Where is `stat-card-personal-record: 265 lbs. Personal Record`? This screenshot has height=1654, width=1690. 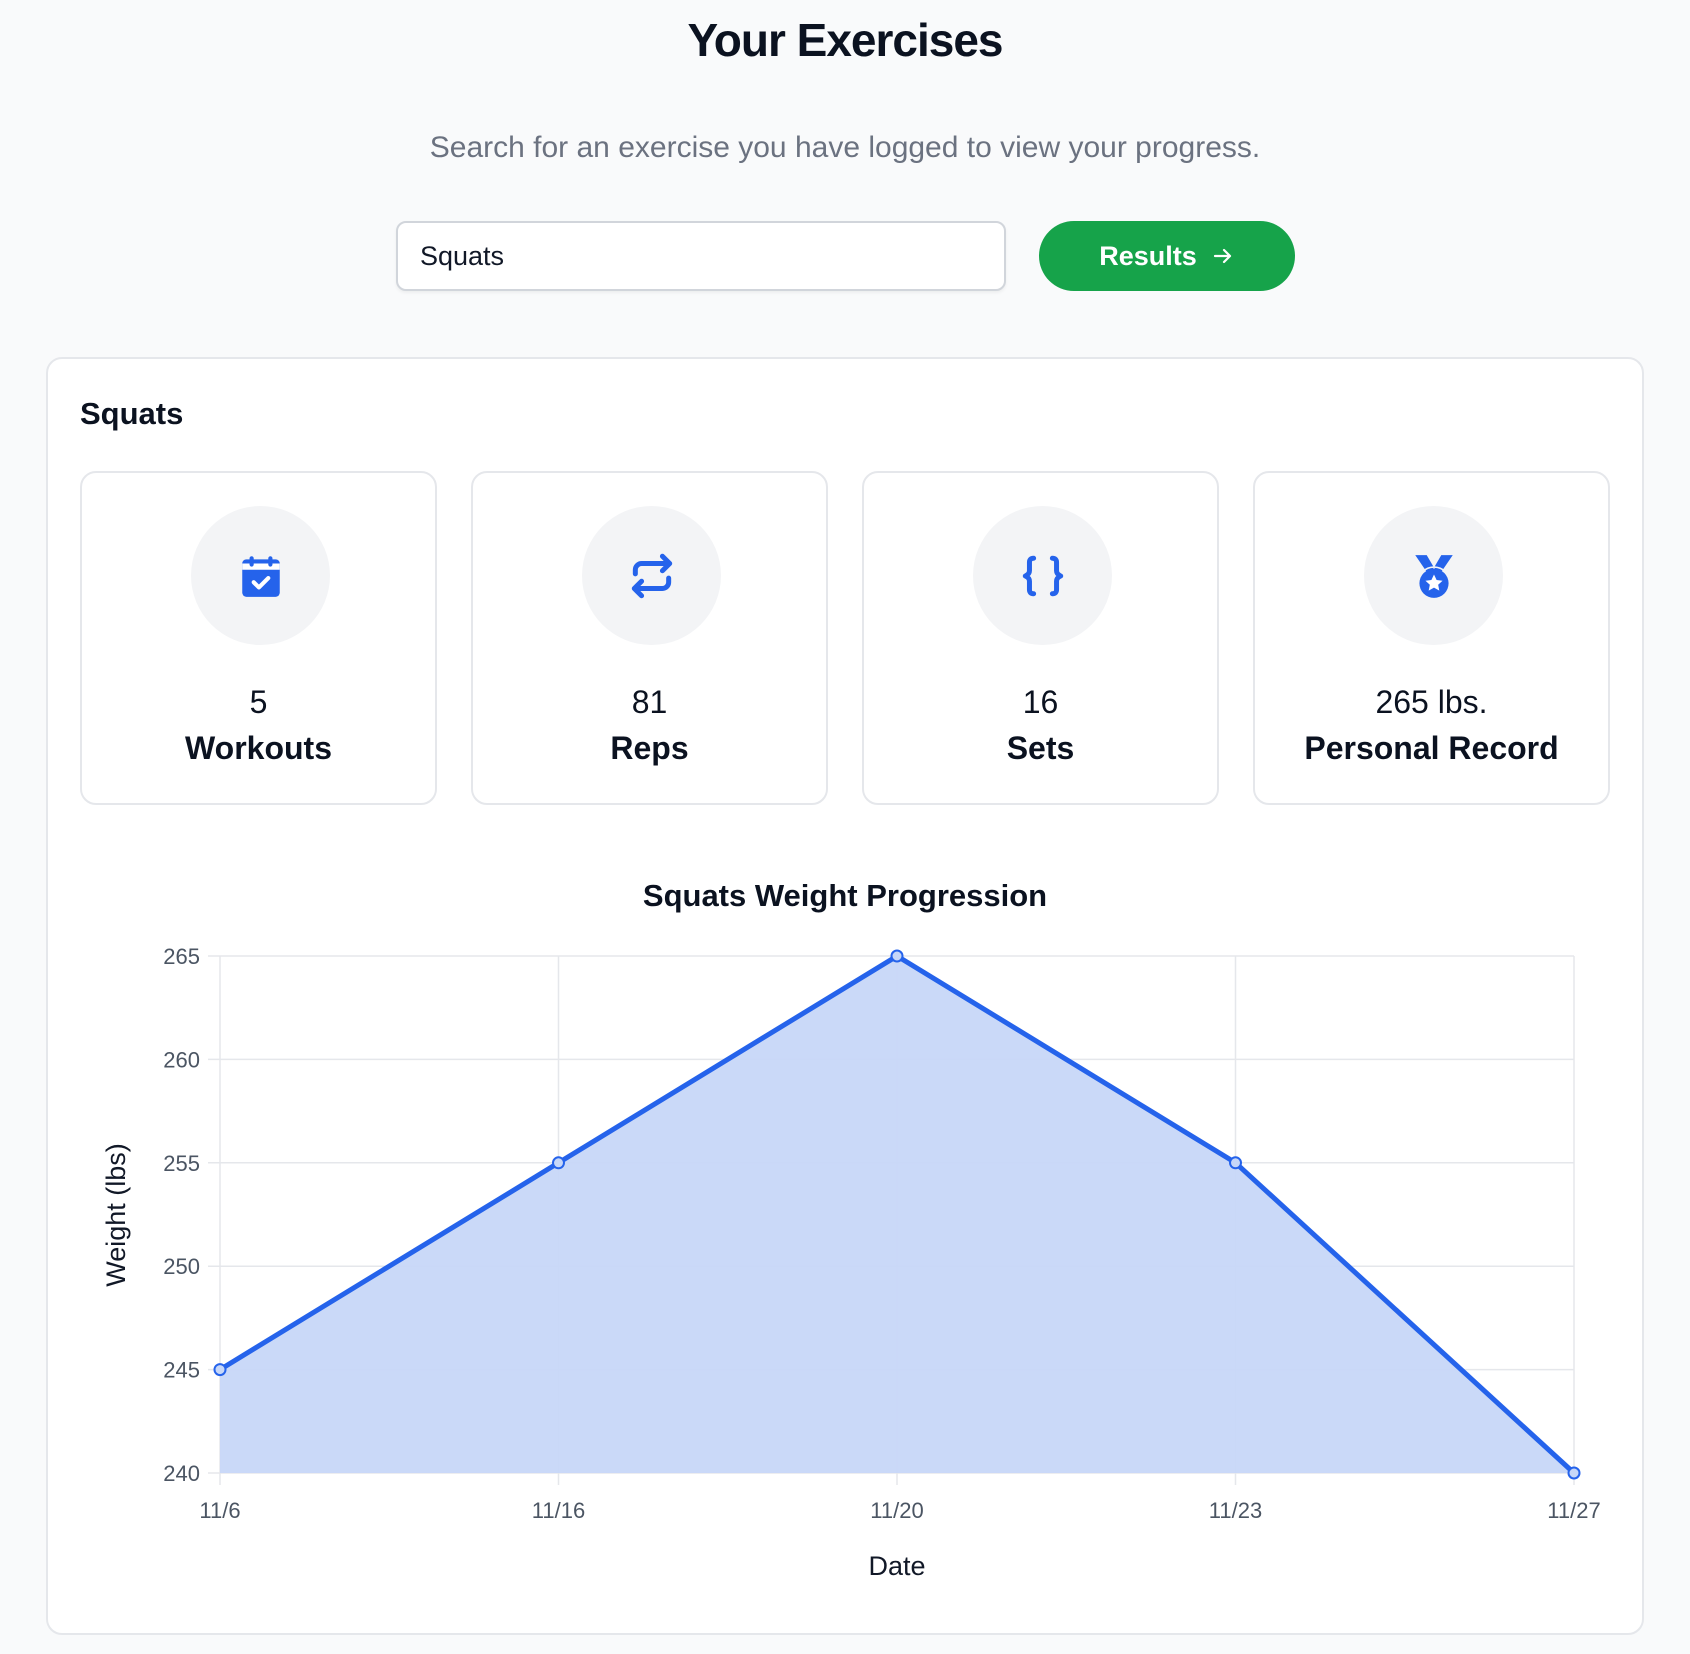
stat-card-personal-record: 265 lbs. Personal Record is located at coordinates (1431, 638).